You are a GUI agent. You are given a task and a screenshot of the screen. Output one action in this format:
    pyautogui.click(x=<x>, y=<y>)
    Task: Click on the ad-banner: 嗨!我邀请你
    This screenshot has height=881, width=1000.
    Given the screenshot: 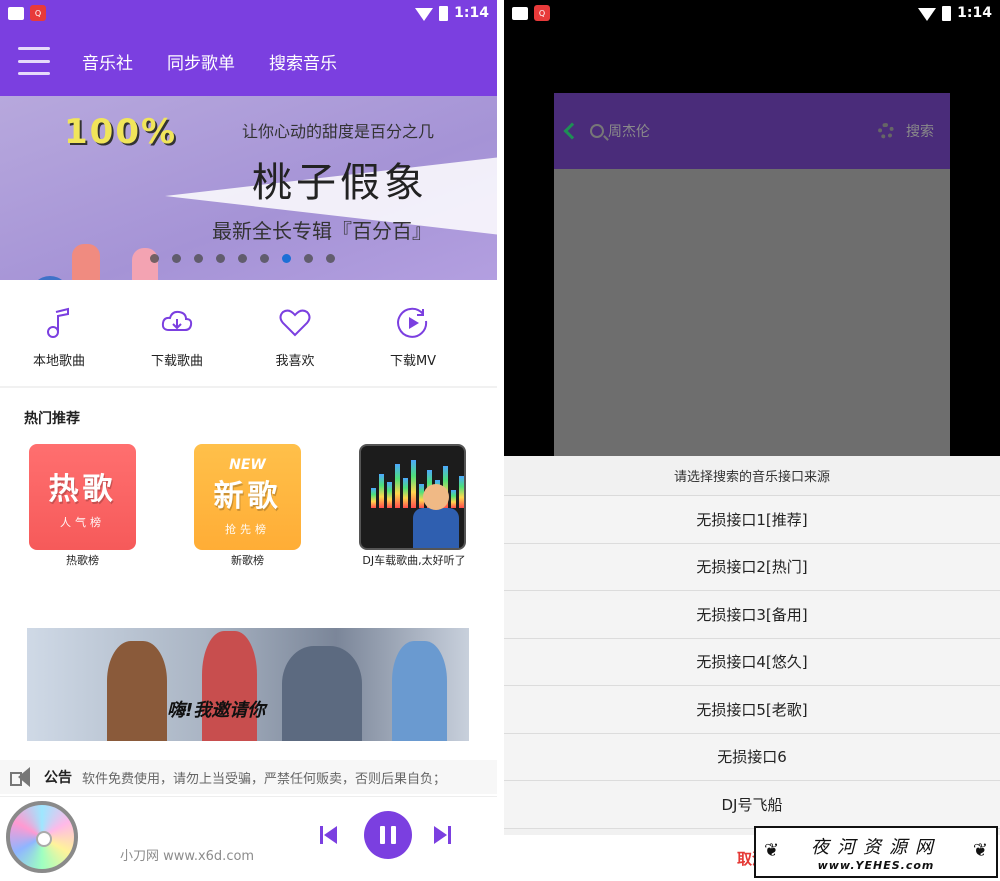 What is the action you would take?
    pyautogui.click(x=248, y=684)
    